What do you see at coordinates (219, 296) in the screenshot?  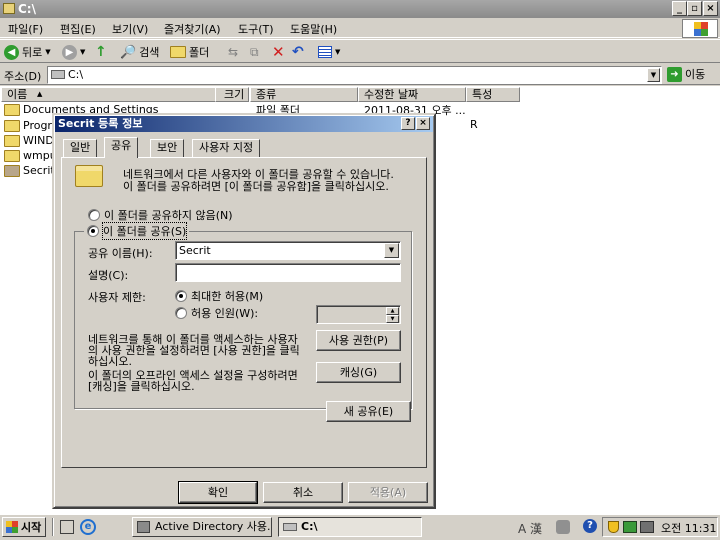 I see `max-allowed-radio: 최대한 허용(M)` at bounding box center [219, 296].